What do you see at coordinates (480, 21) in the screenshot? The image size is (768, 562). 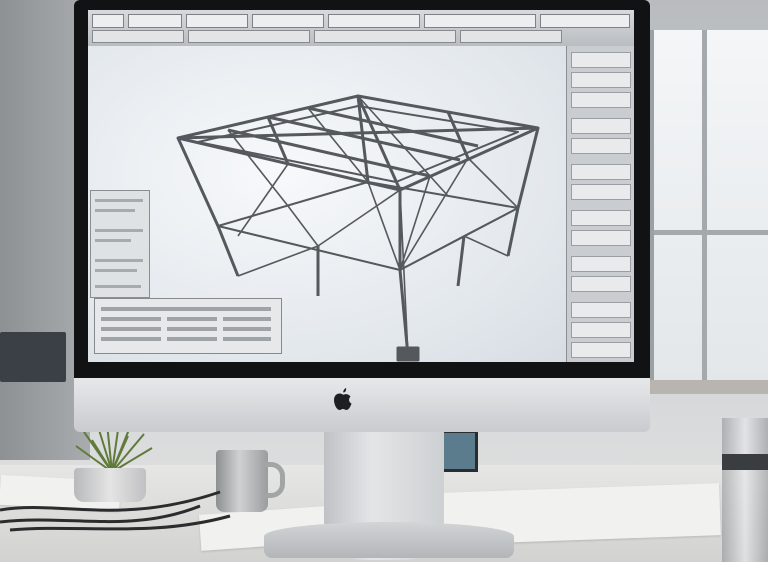 I see `properties-icon` at bounding box center [480, 21].